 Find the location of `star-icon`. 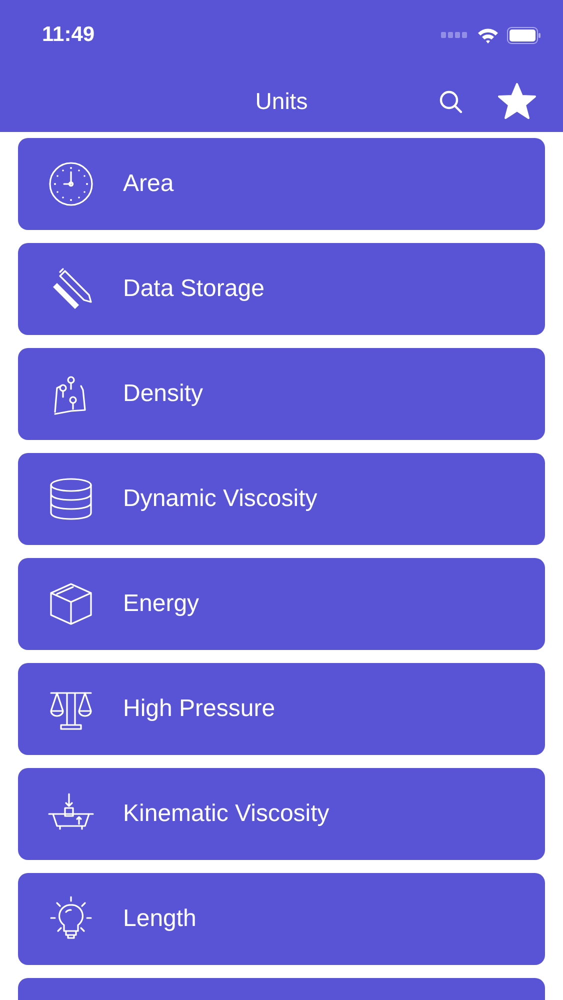

star-icon is located at coordinates (517, 101).